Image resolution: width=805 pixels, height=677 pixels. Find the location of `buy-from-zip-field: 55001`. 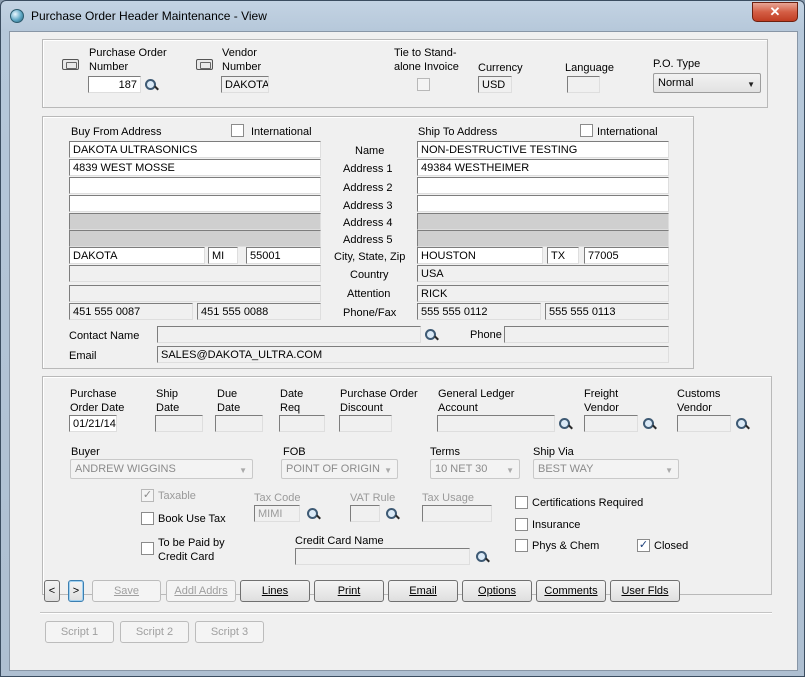

buy-from-zip-field: 55001 is located at coordinates (283, 255).